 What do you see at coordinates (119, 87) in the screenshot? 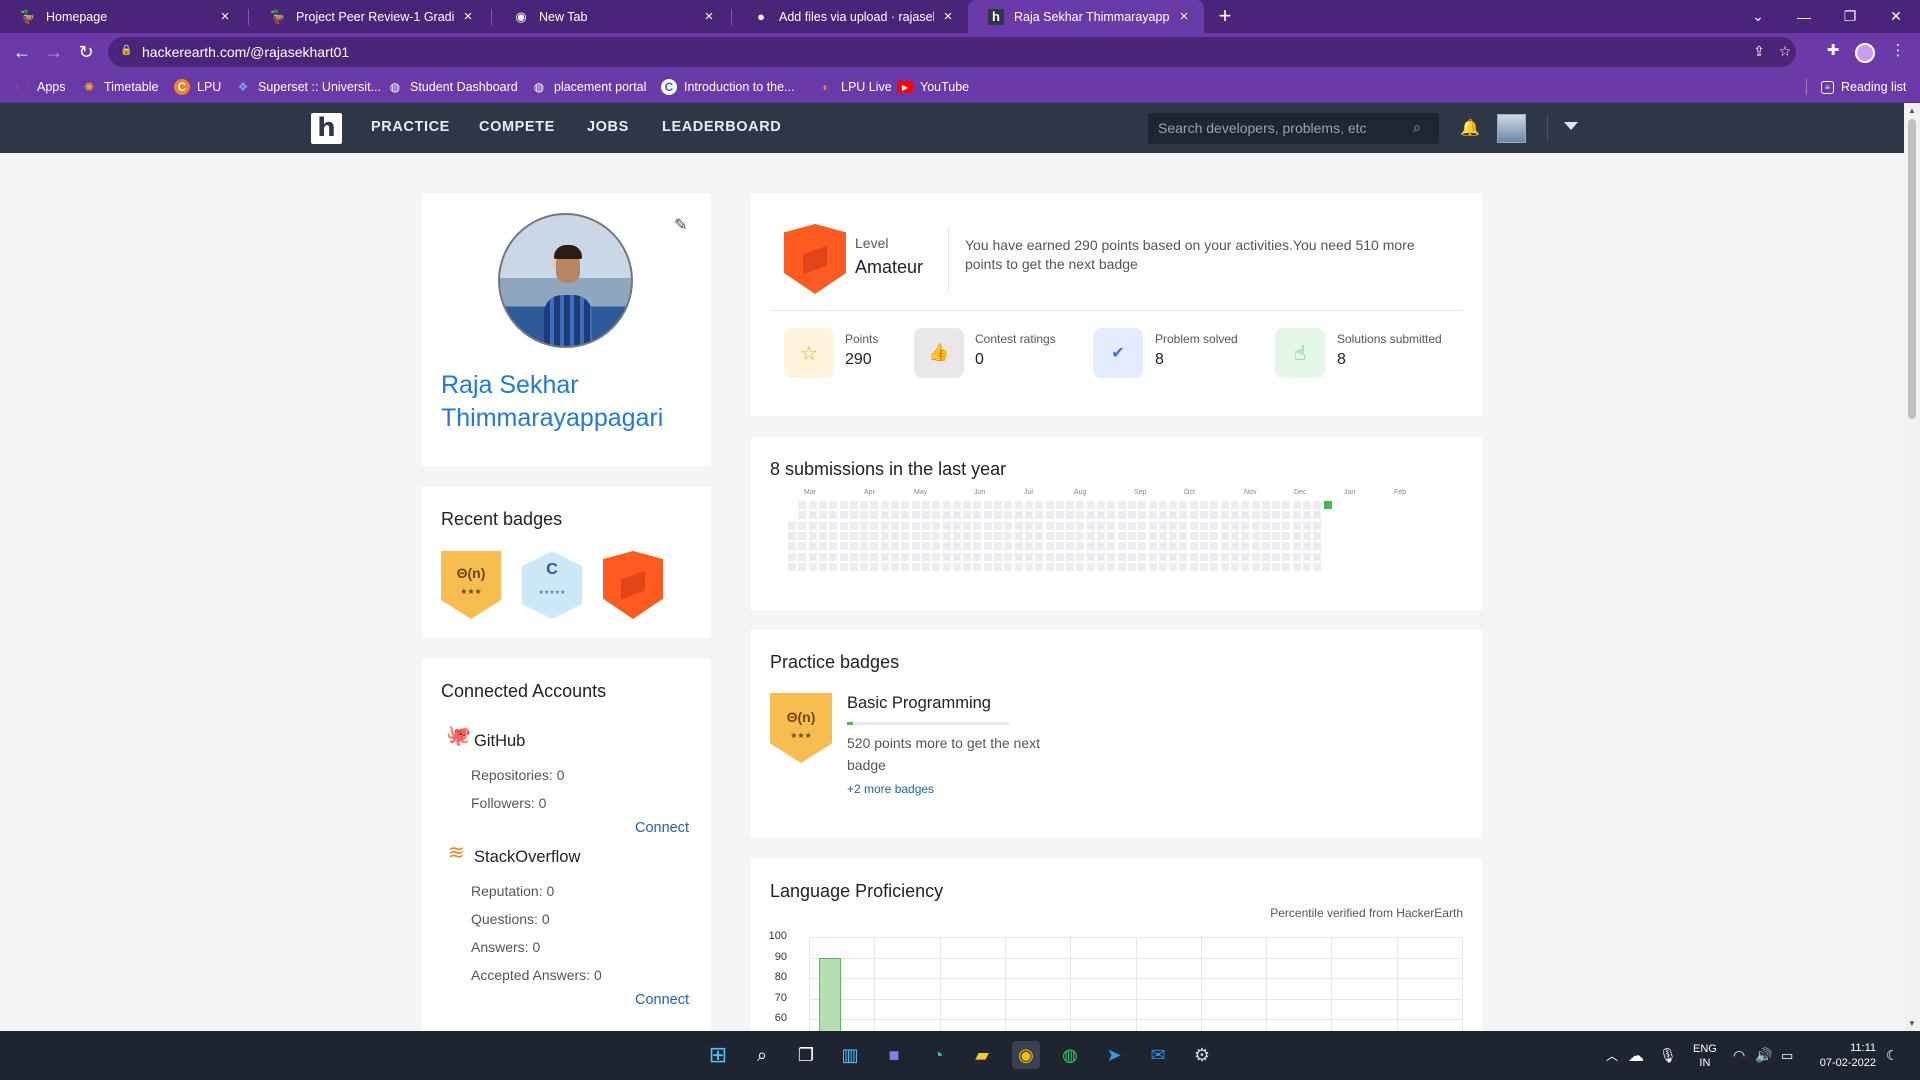
I see `bookmark-timetable: ✺ Timetable` at bounding box center [119, 87].